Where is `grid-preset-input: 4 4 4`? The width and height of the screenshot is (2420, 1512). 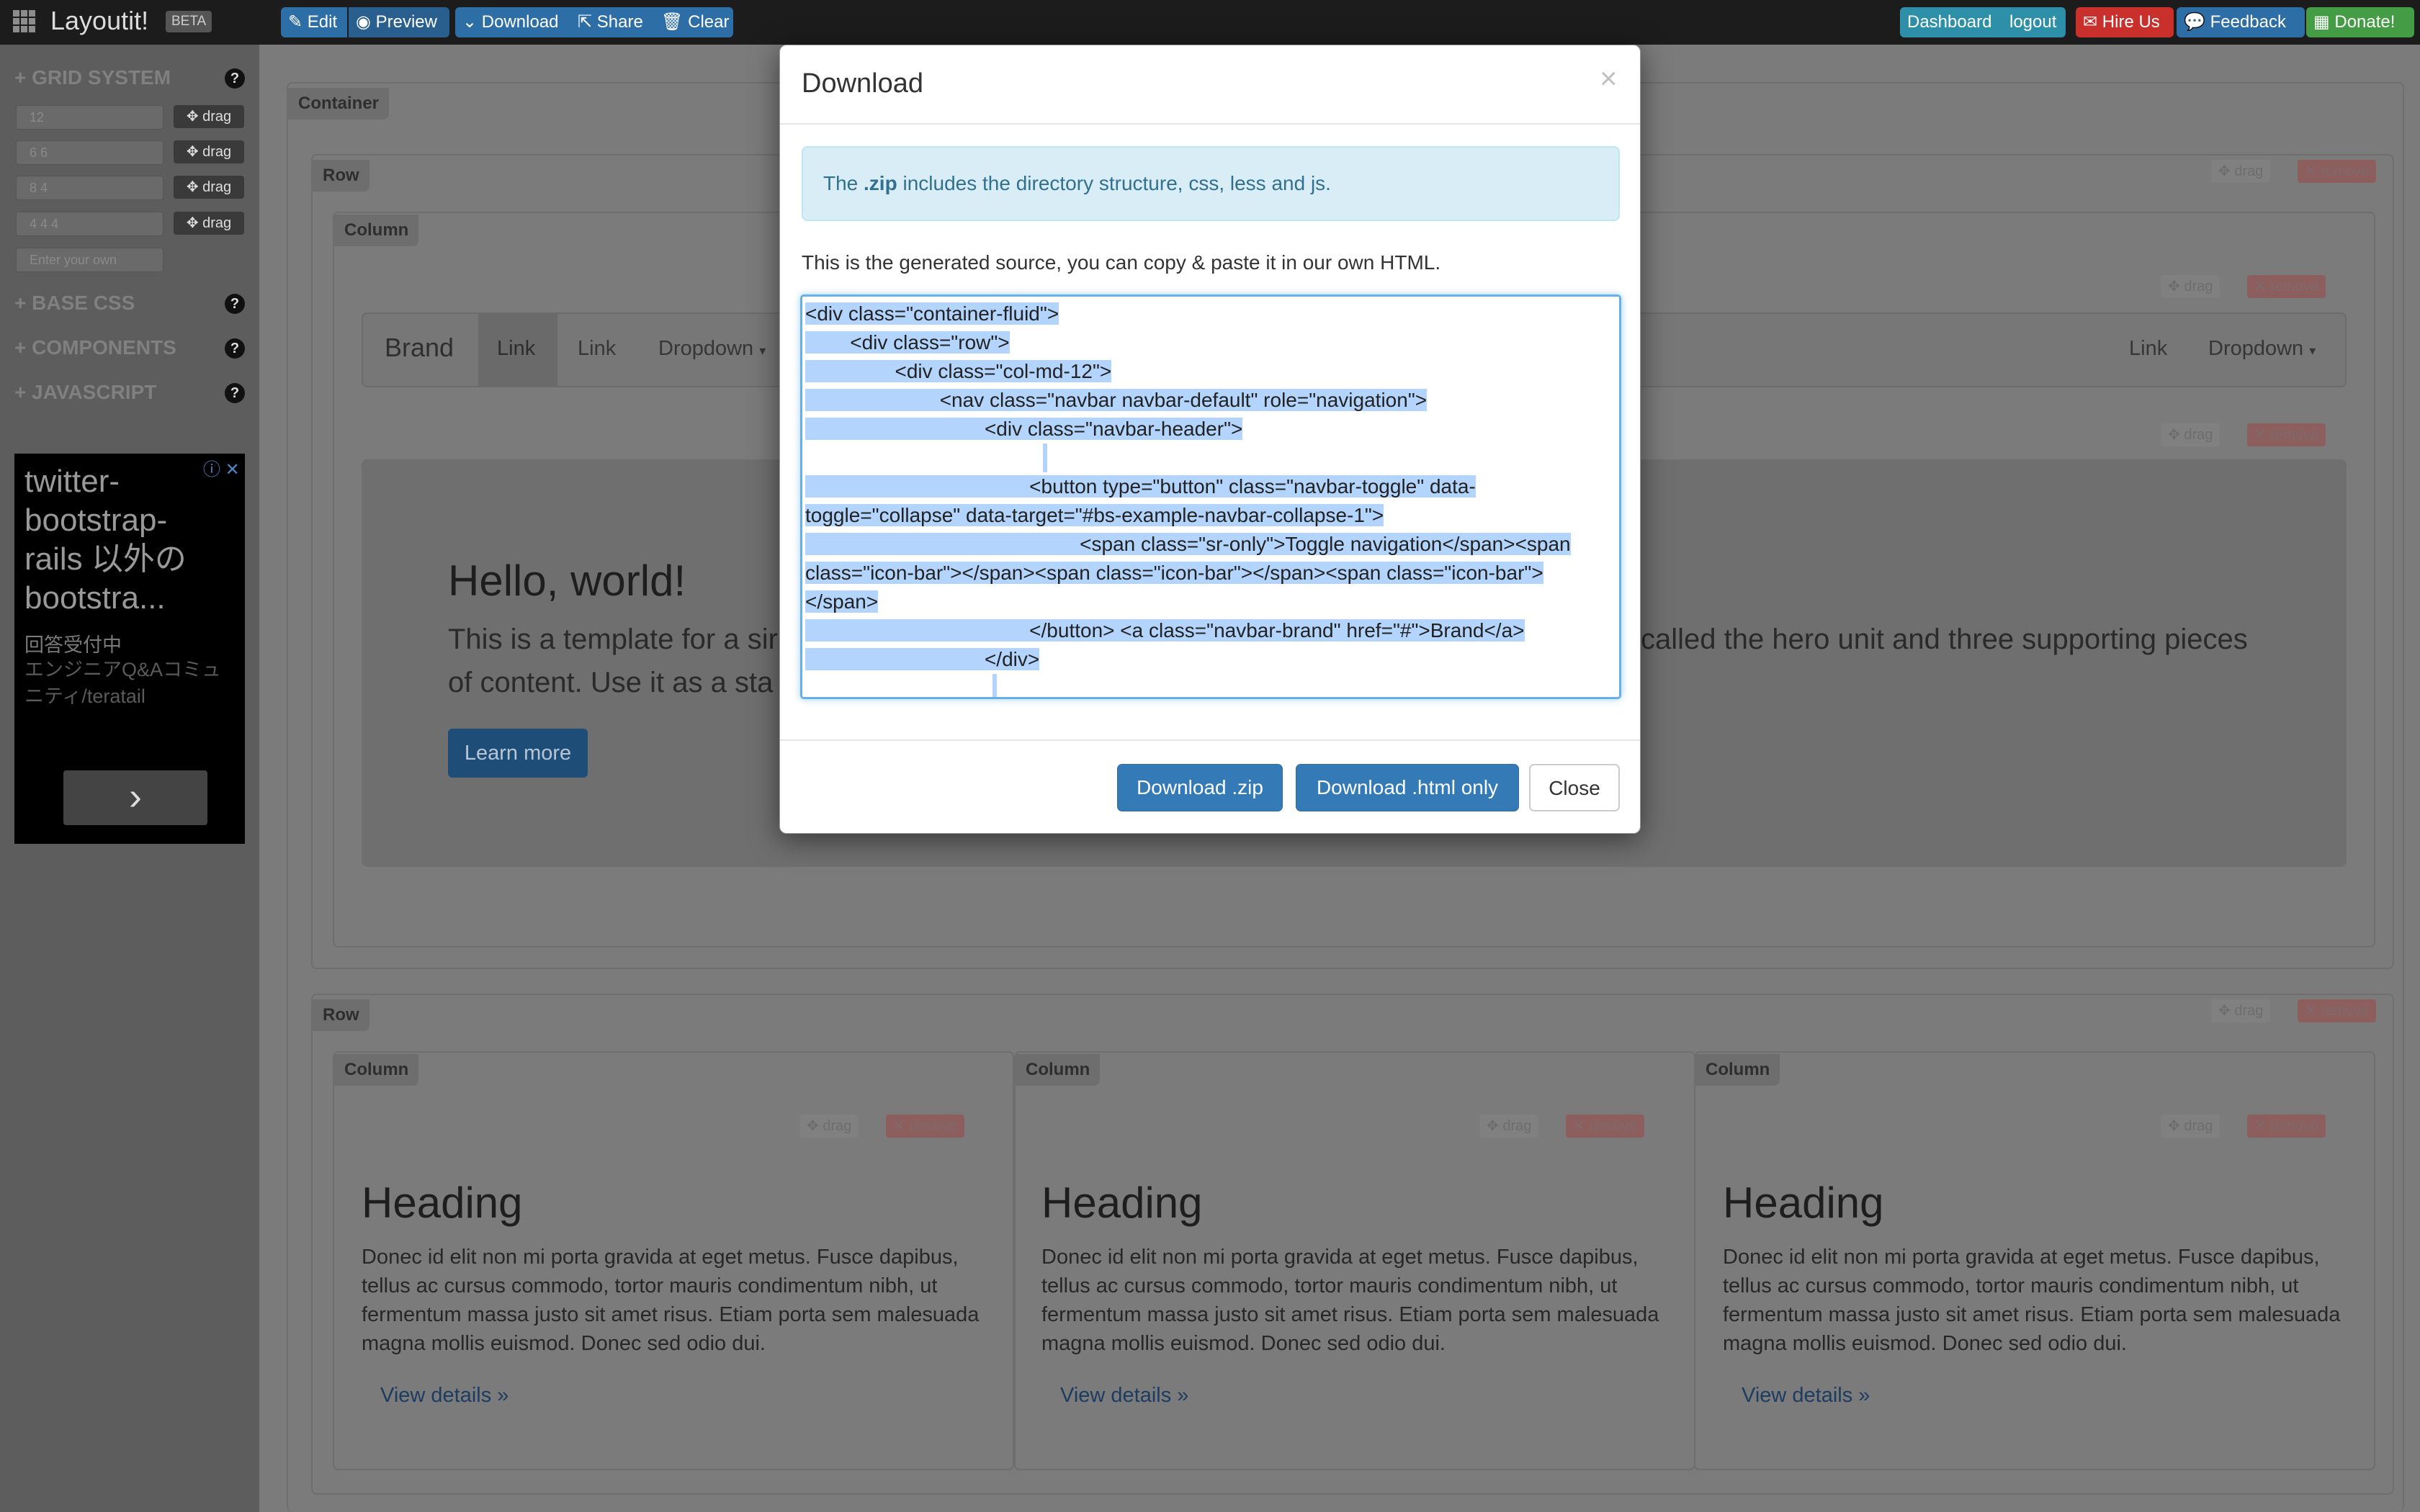 grid-preset-input: 4 4 4 is located at coordinates (89, 224).